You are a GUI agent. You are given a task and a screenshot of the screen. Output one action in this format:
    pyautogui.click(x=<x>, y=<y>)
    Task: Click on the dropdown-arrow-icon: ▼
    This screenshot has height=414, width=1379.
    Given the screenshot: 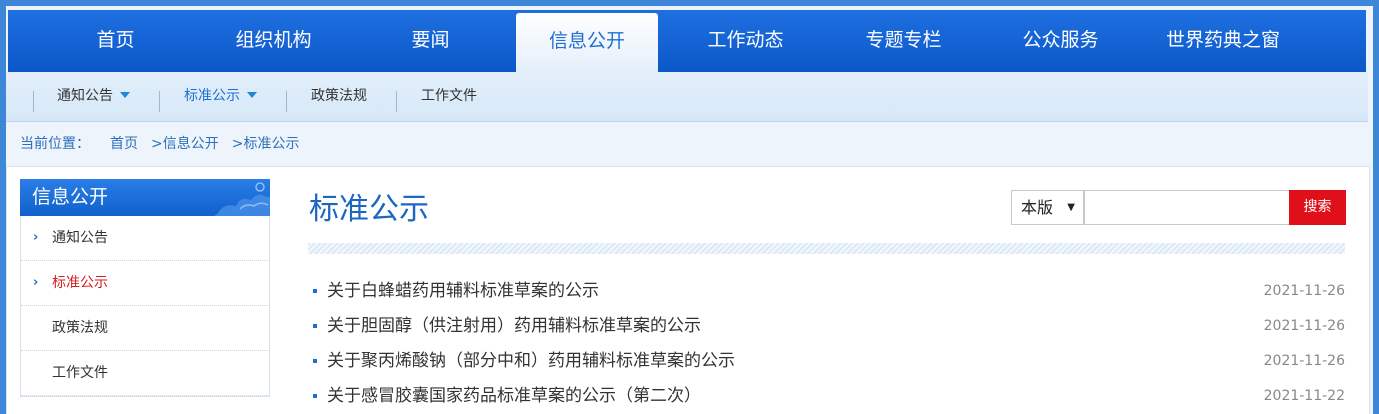 What is the action you would take?
    pyautogui.click(x=1071, y=207)
    